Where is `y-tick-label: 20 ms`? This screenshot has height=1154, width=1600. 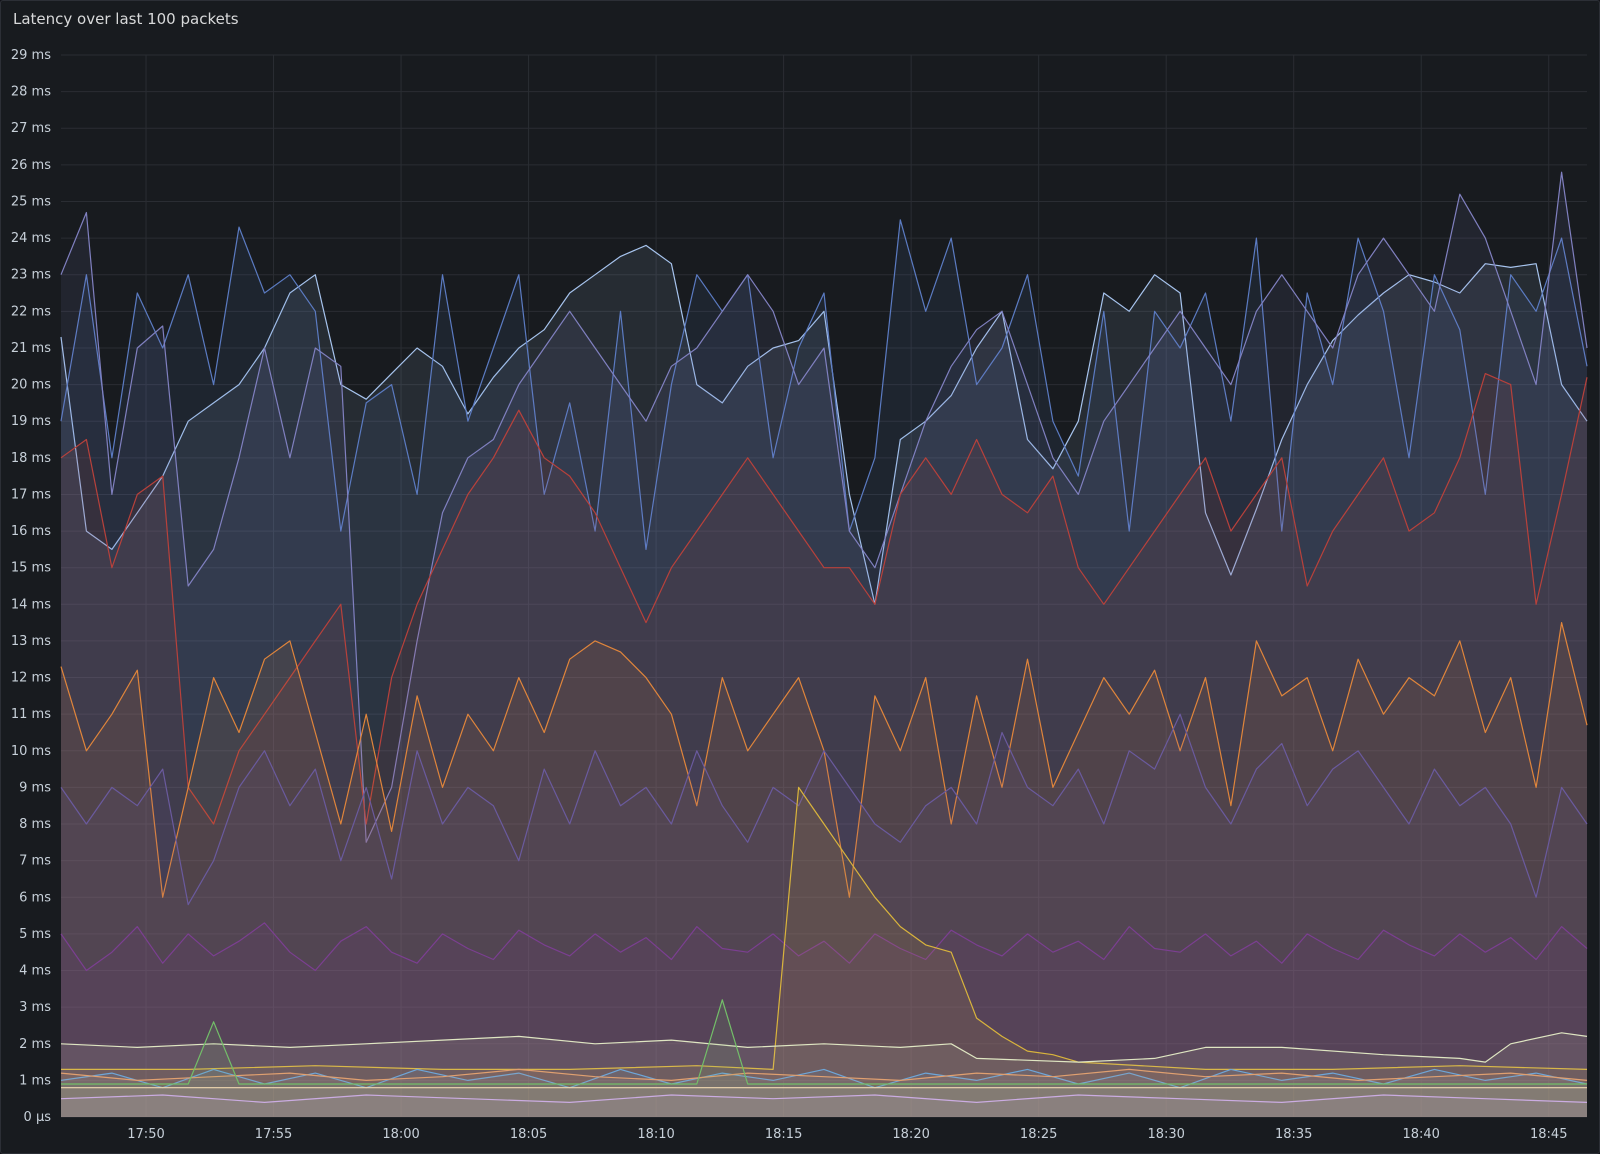
y-tick-label: 20 ms is located at coordinates (31, 385).